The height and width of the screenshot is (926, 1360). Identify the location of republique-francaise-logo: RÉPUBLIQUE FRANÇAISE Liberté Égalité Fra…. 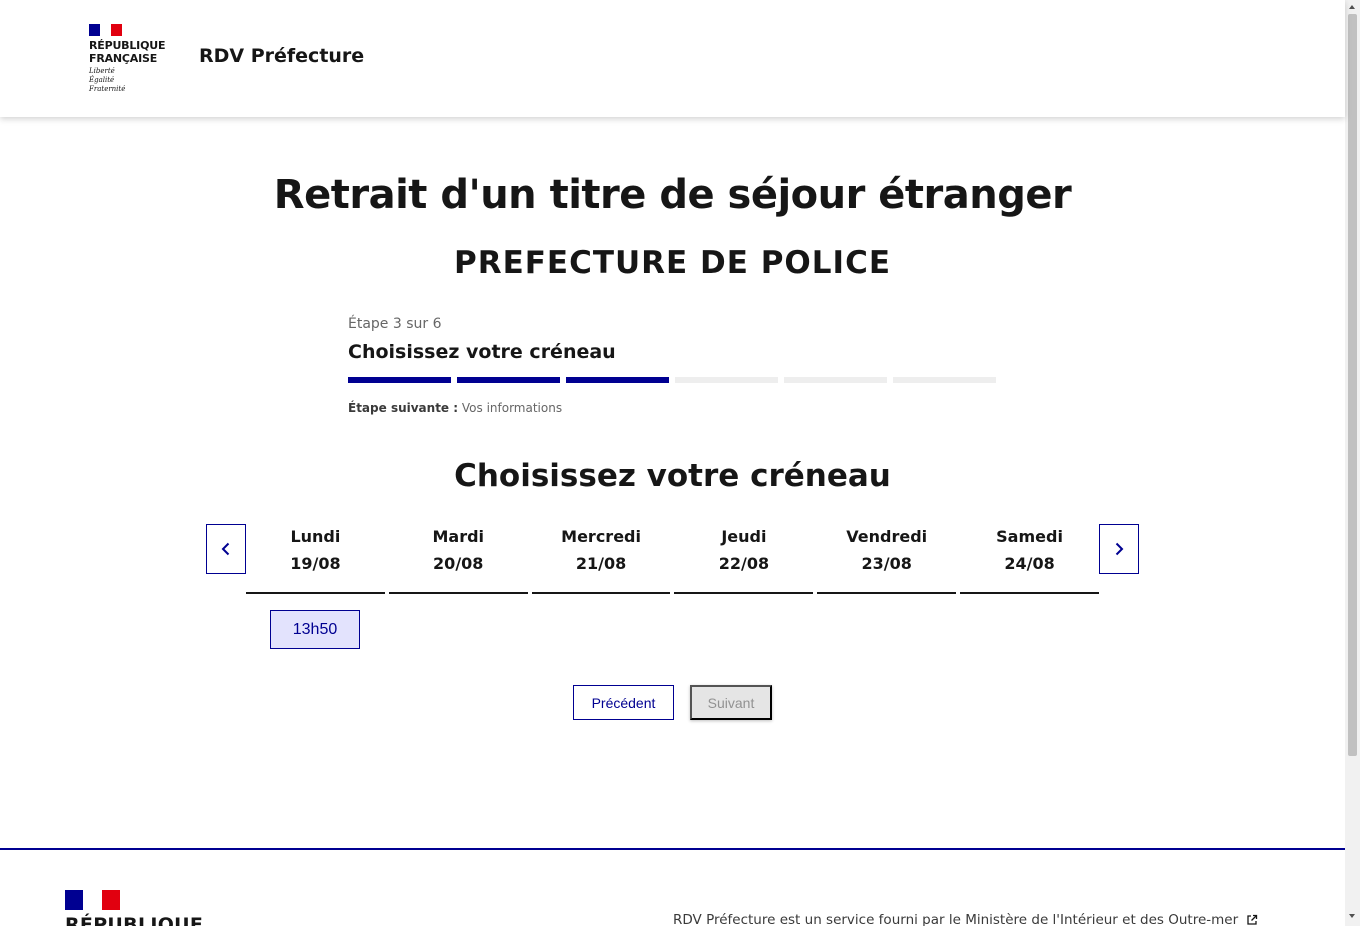
(127, 59).